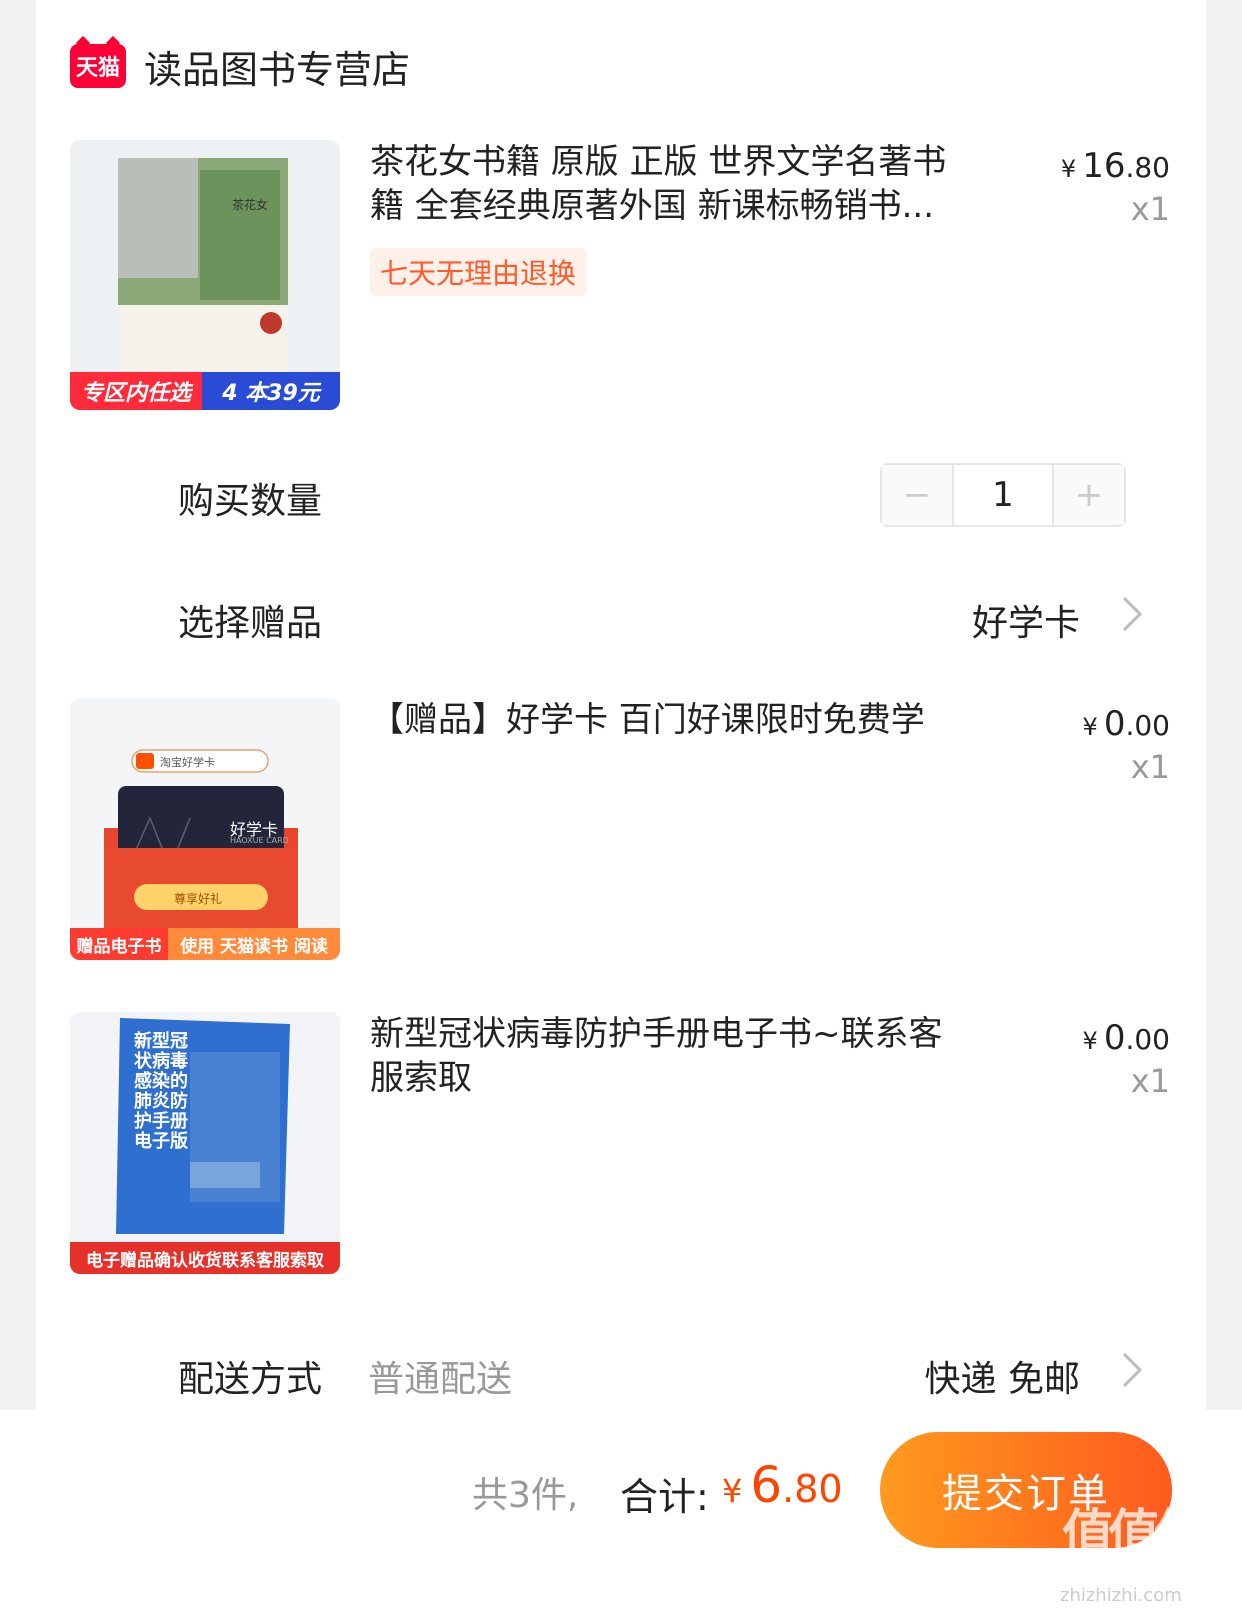  Describe the element at coordinates (1115, 166) in the screenshot. I see `product-price: ¥16.80` at that location.